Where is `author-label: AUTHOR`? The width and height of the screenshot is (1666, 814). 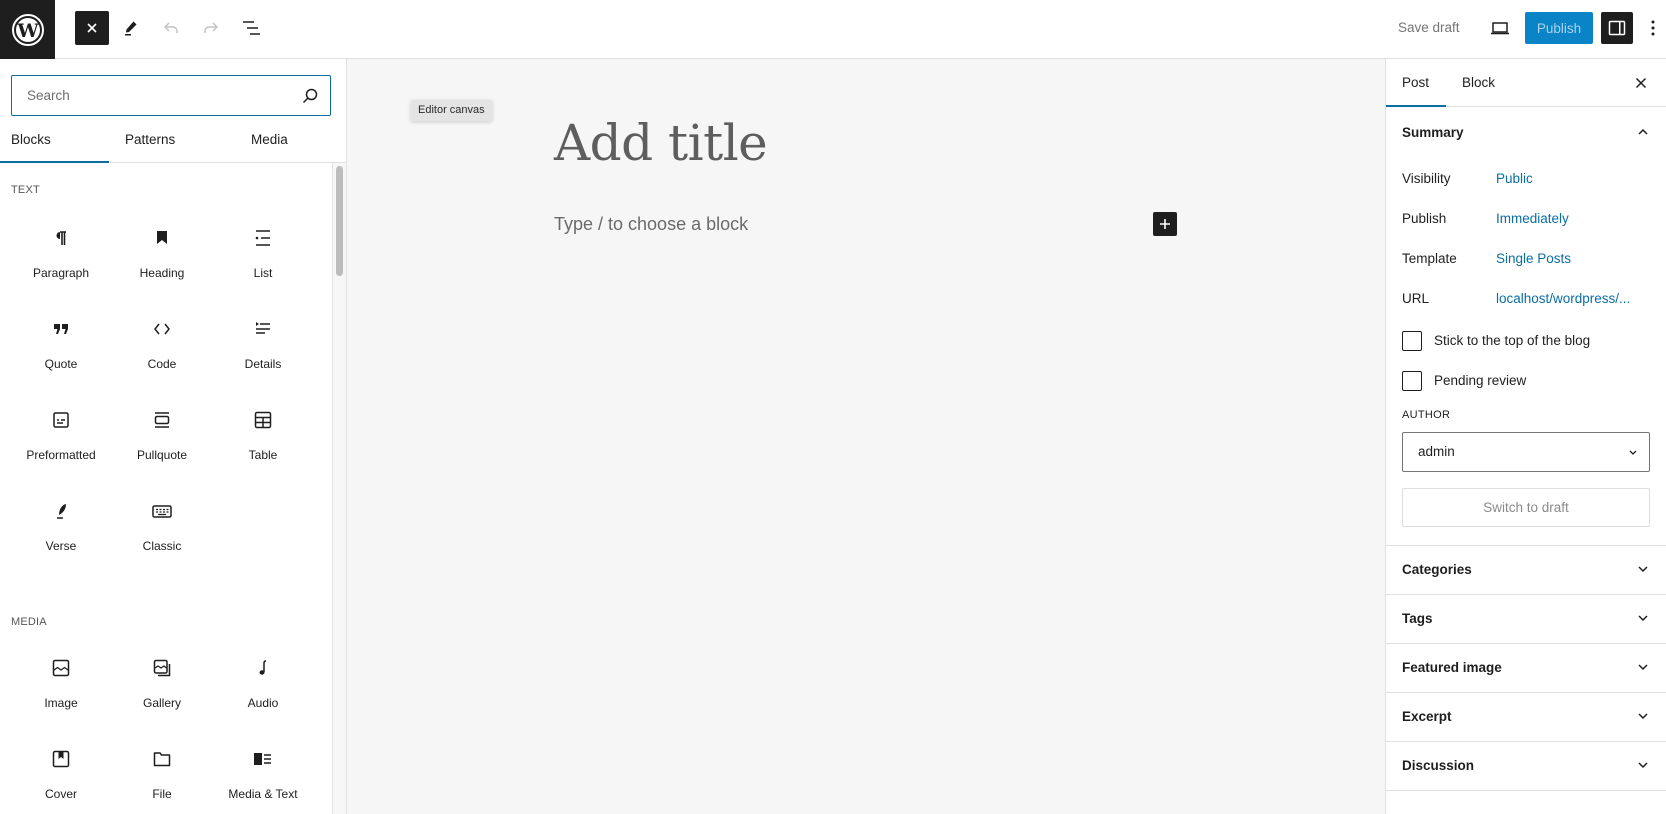 author-label: AUTHOR is located at coordinates (1426, 415).